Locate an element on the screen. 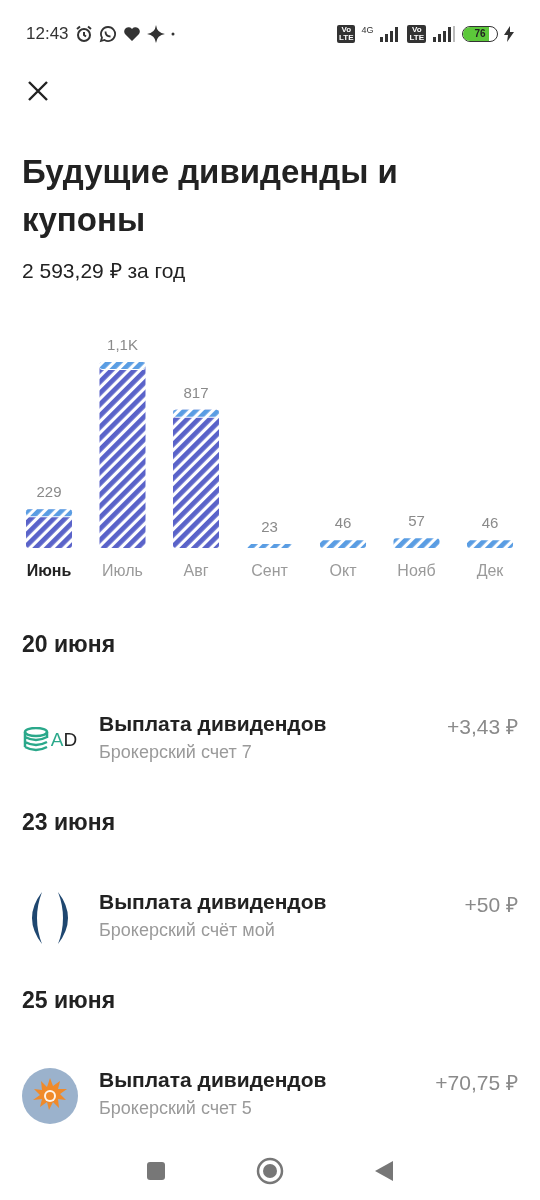 Image resolution: width=540 pixels, height=1200 pixels. month-label: Авг is located at coordinates (196, 570).